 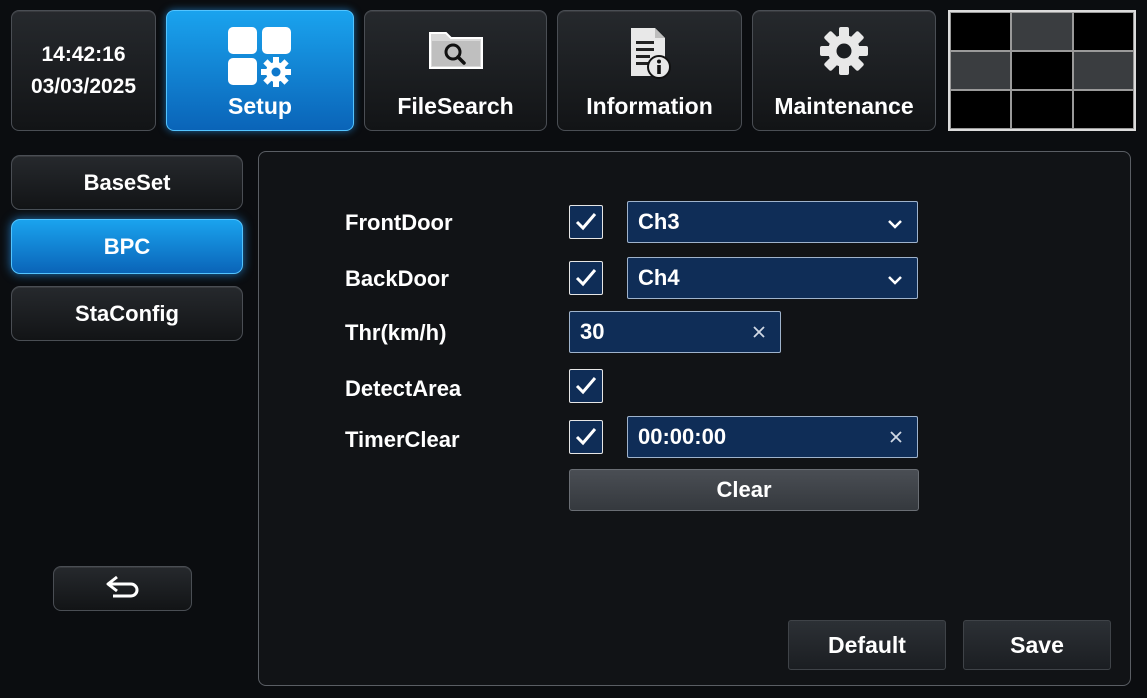 I want to click on tab-maintenance-label: Maintenance, so click(x=844, y=106).